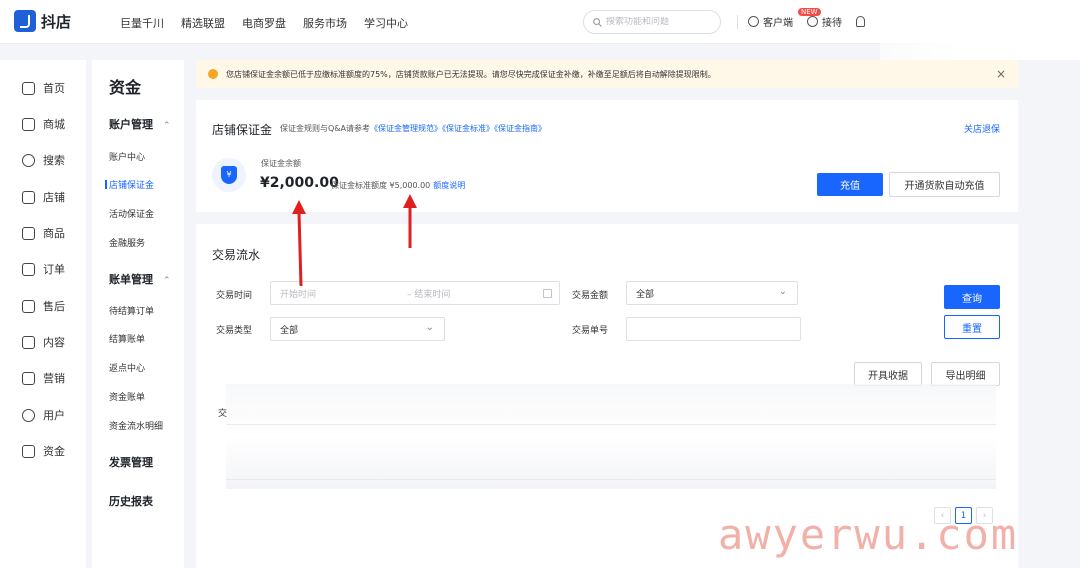 The height and width of the screenshot is (568, 1080). I want to click on subnav-group-invoice: 发票管理, so click(131, 462).